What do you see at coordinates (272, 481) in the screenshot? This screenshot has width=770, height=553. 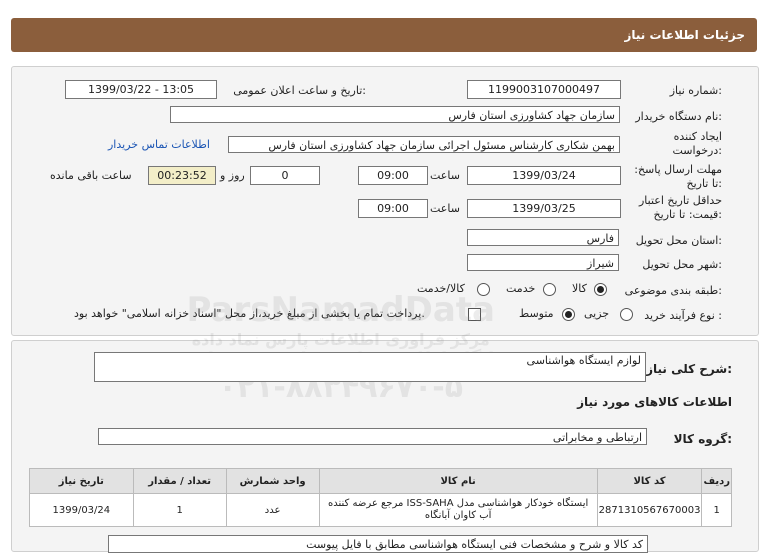 I see `col-unit-header: واحد شمارش` at bounding box center [272, 481].